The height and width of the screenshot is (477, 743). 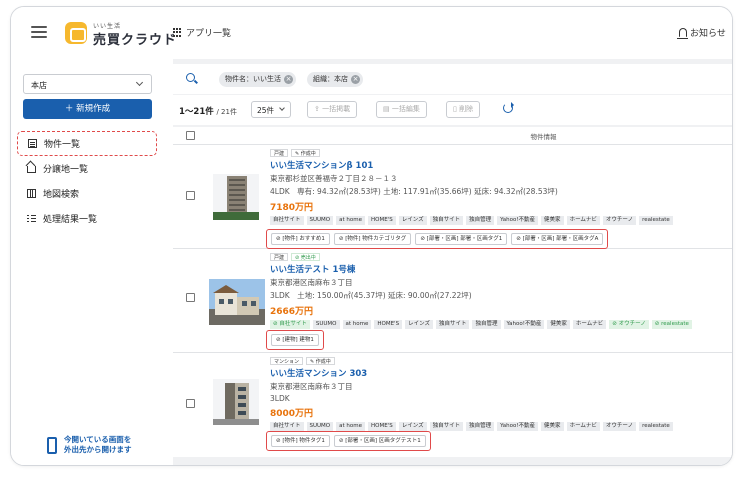 I want to click on sidebar-item-subdivision-list: 分譲地一覧, so click(x=87, y=168).